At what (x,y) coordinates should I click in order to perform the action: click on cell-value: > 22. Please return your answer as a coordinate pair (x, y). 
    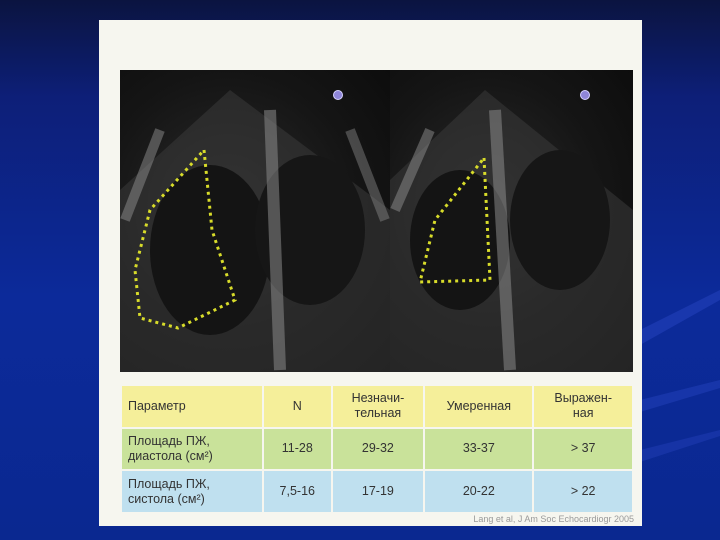
    Looking at the image, I should click on (583, 491).